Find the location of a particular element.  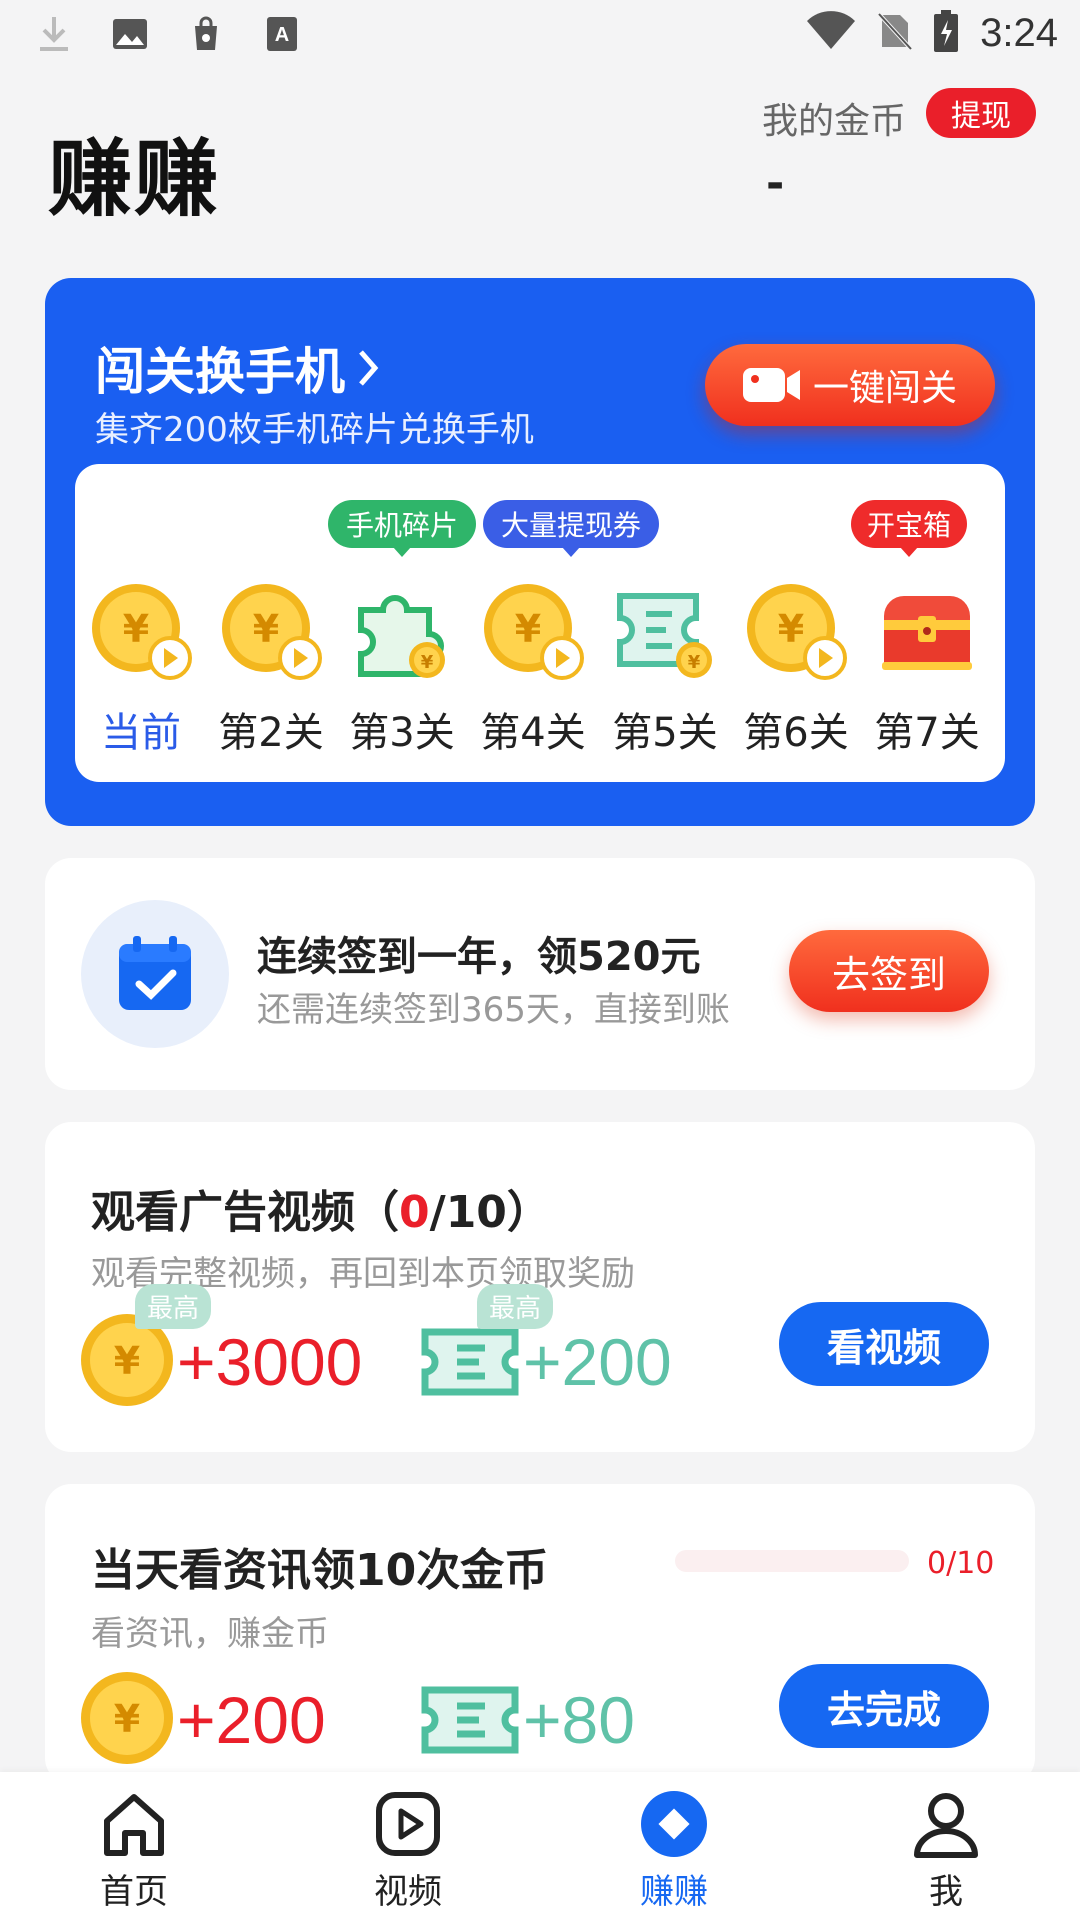

earn-diamond-icon is located at coordinates (674, 1824).